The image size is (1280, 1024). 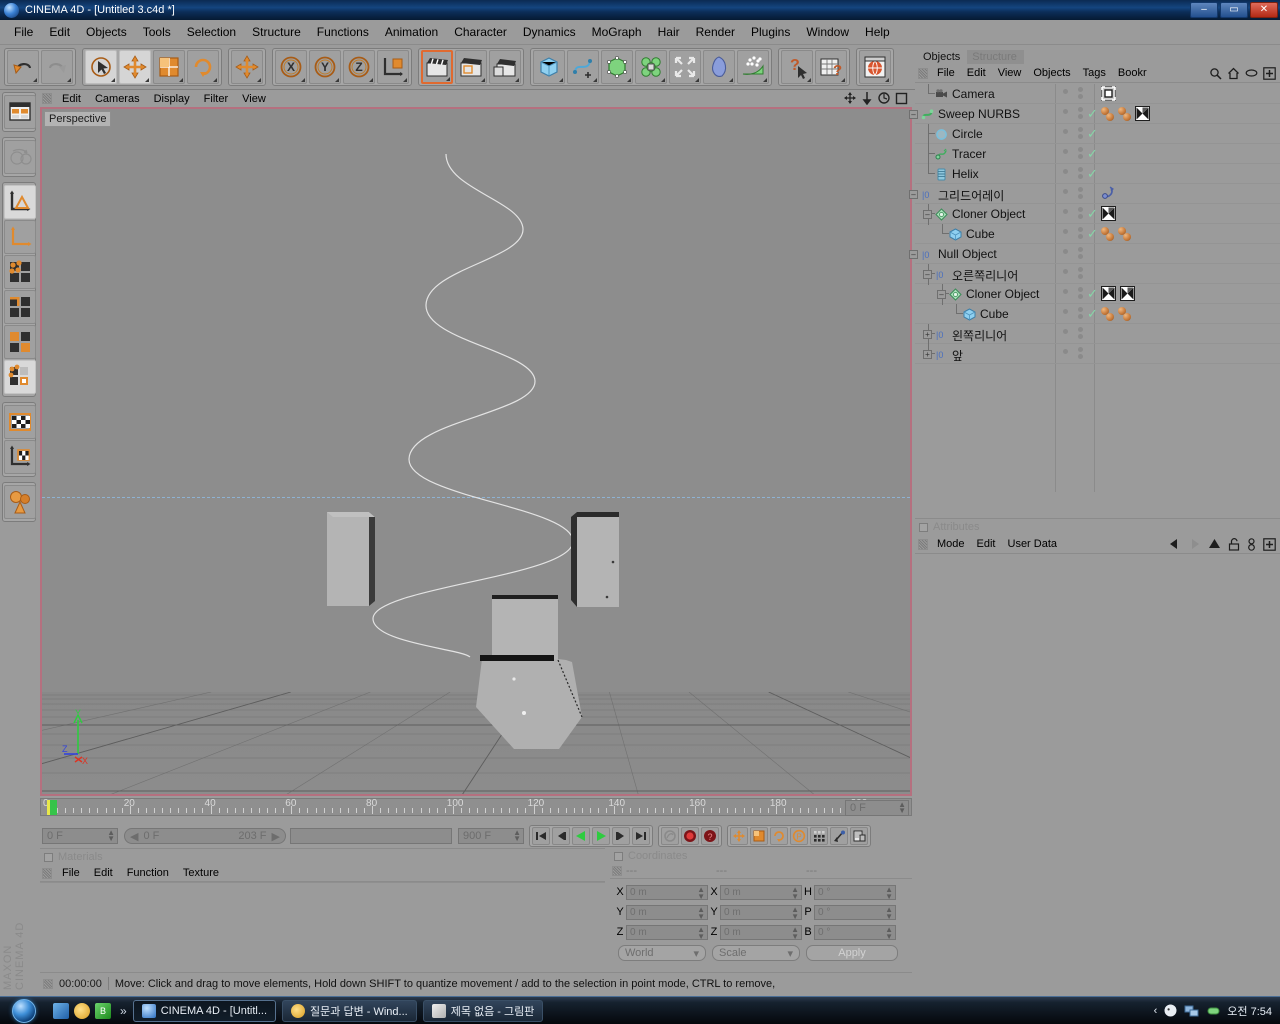 I want to click on materials-grip-icon, so click(x=47, y=873).